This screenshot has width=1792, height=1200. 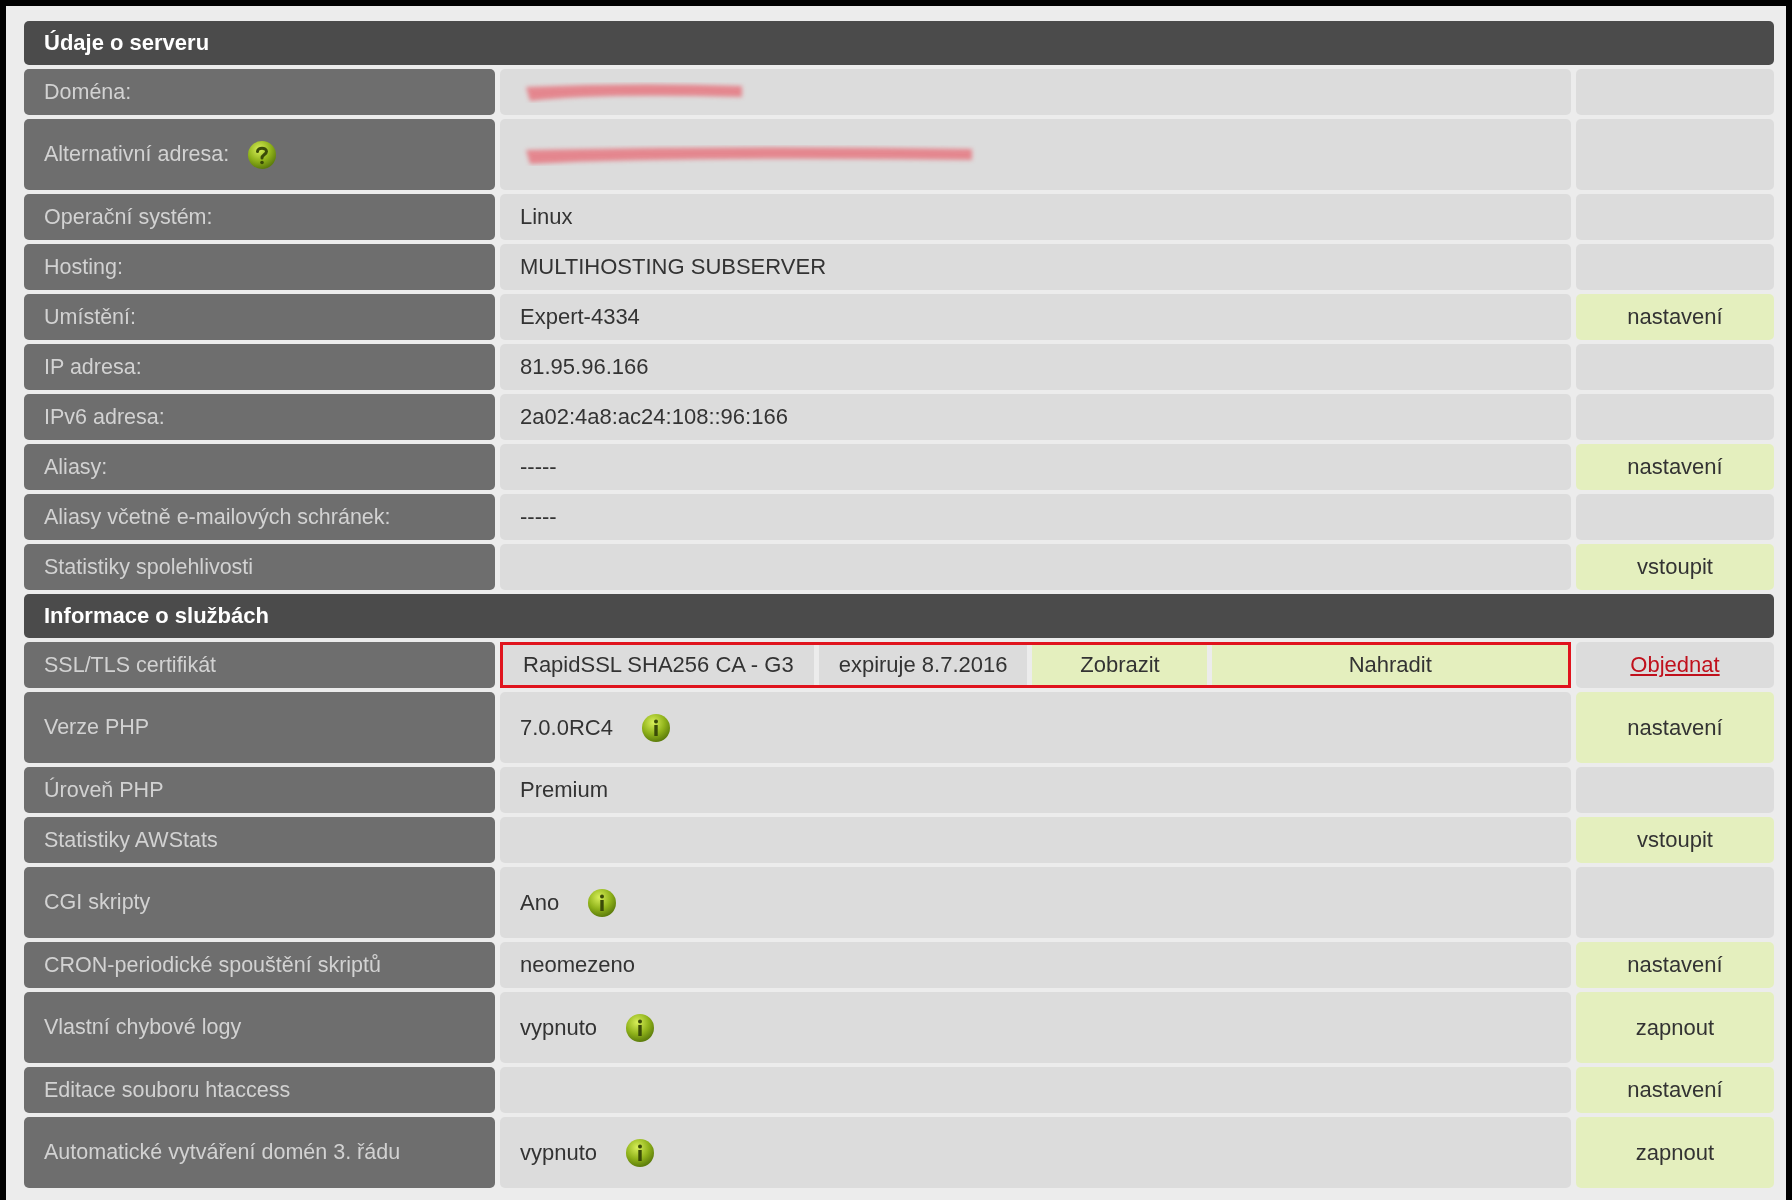 What do you see at coordinates (104, 417) in the screenshot?
I see `label-text: IPv6 adresa:` at bounding box center [104, 417].